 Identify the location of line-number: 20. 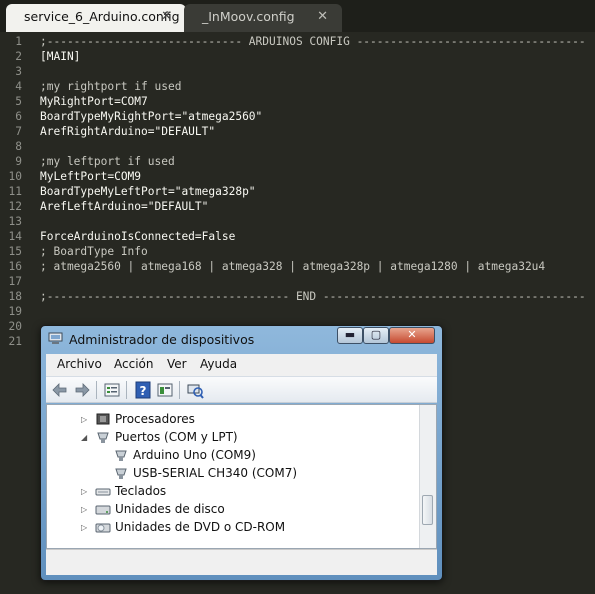
(15, 326).